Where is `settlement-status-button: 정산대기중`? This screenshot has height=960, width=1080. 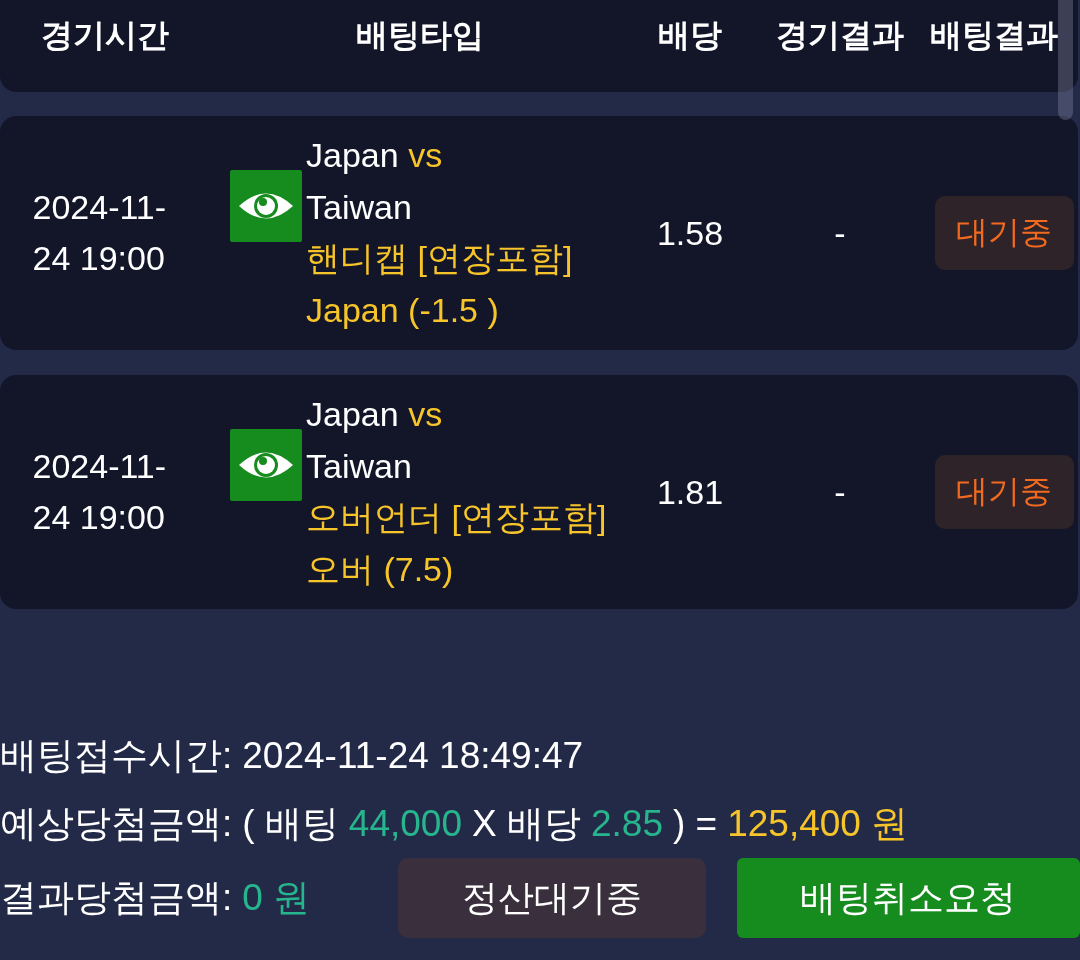
settlement-status-button: 정산대기중 is located at coordinates (552, 898).